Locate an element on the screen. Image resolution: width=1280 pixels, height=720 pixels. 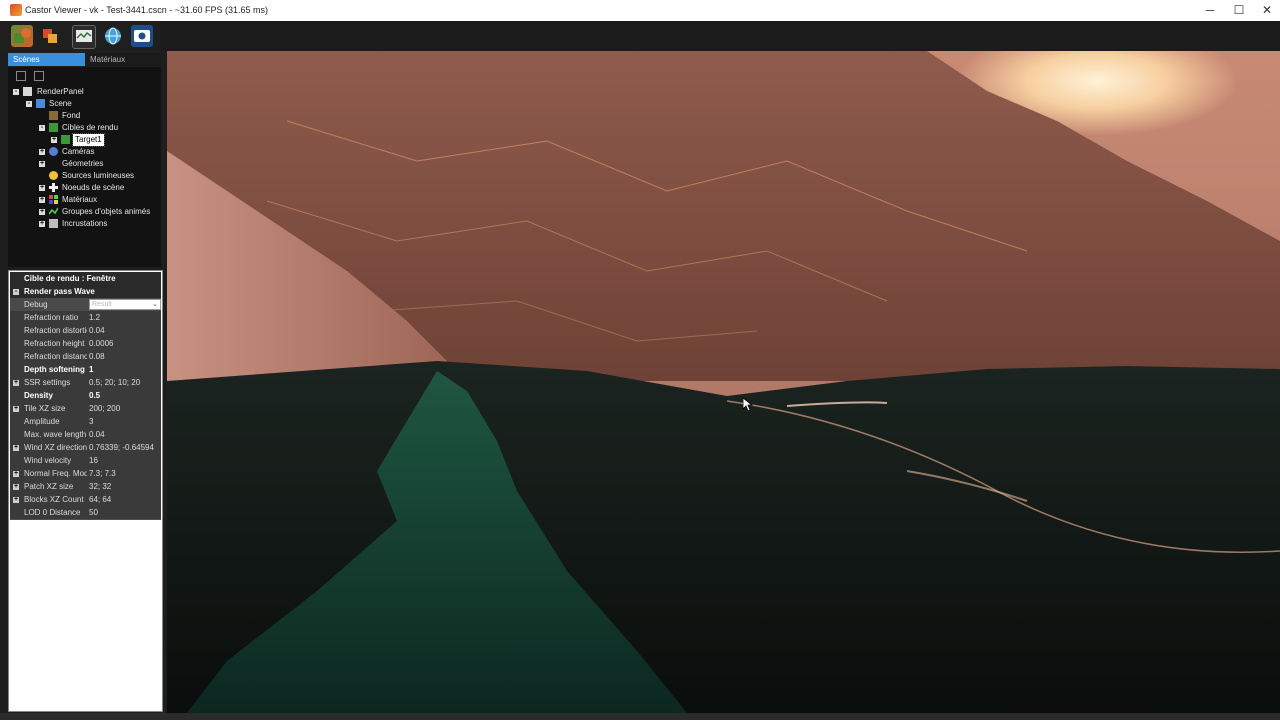
property-row: + Wind XZ direction 0.76339; -0.64594 is located at coordinates (85, 448).